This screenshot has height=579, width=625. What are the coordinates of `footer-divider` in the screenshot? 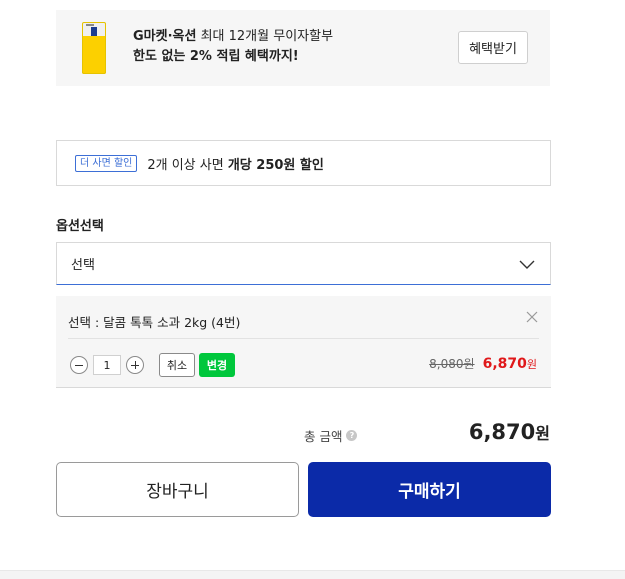 It's located at (312, 574).